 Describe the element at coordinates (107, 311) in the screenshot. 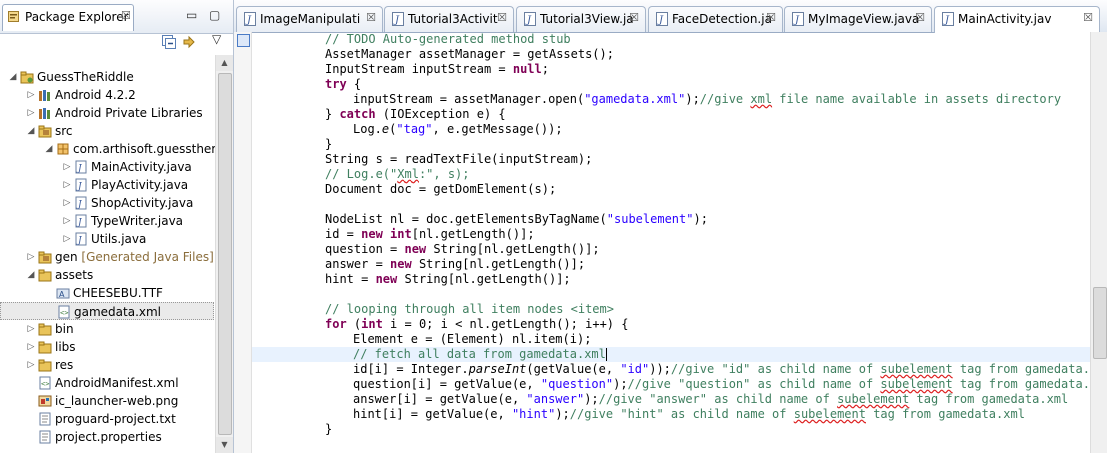

I see `tree-item: <> gamedata.xml` at that location.